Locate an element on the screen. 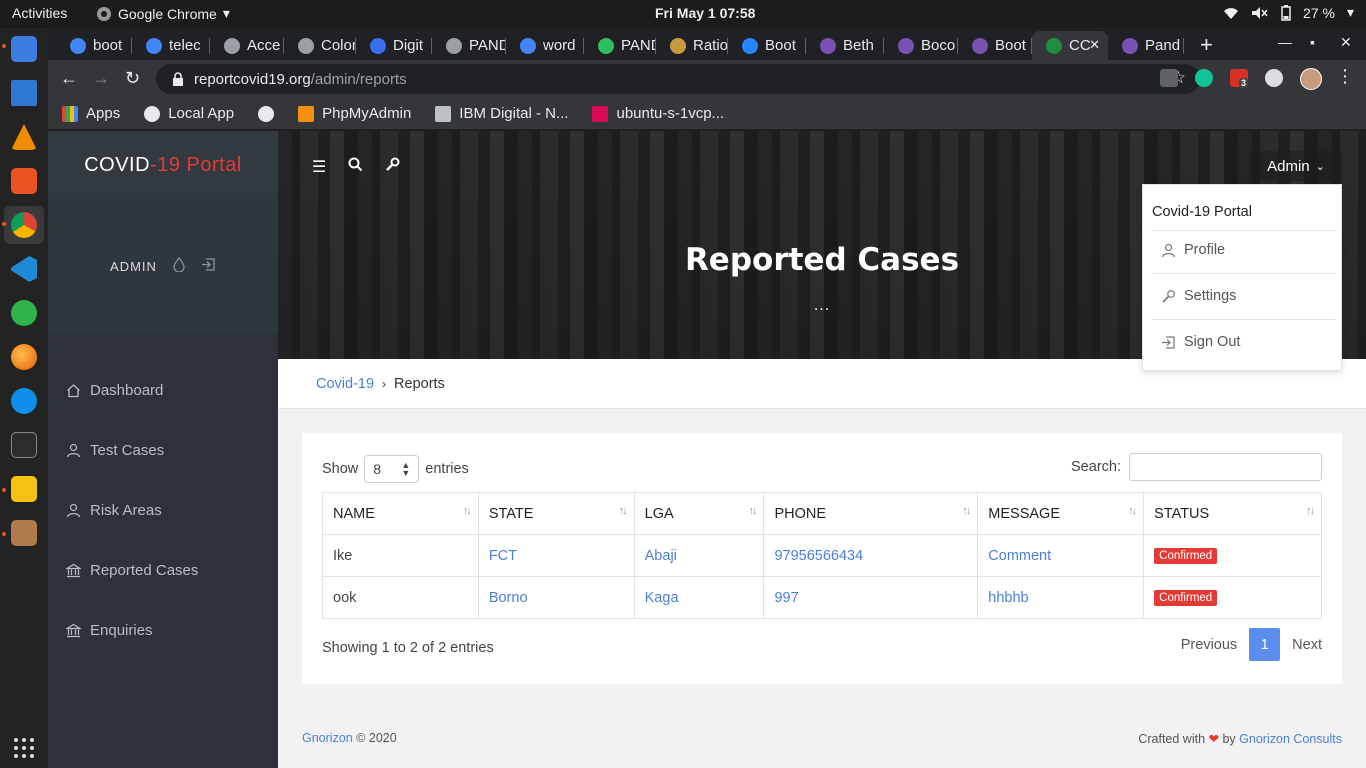  close-window-icon: ✕ is located at coordinates (1346, 42).